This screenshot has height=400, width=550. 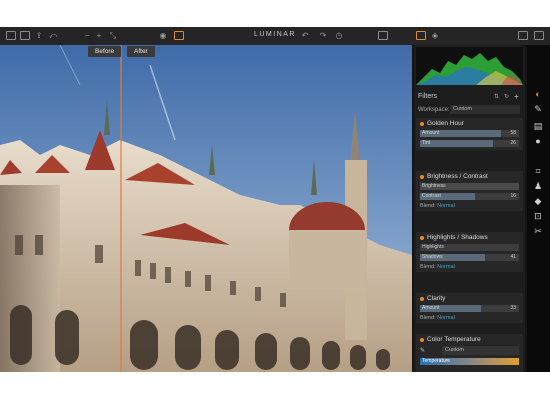 I want to click on slider-amount: Amount 58, so click(x=469, y=133).